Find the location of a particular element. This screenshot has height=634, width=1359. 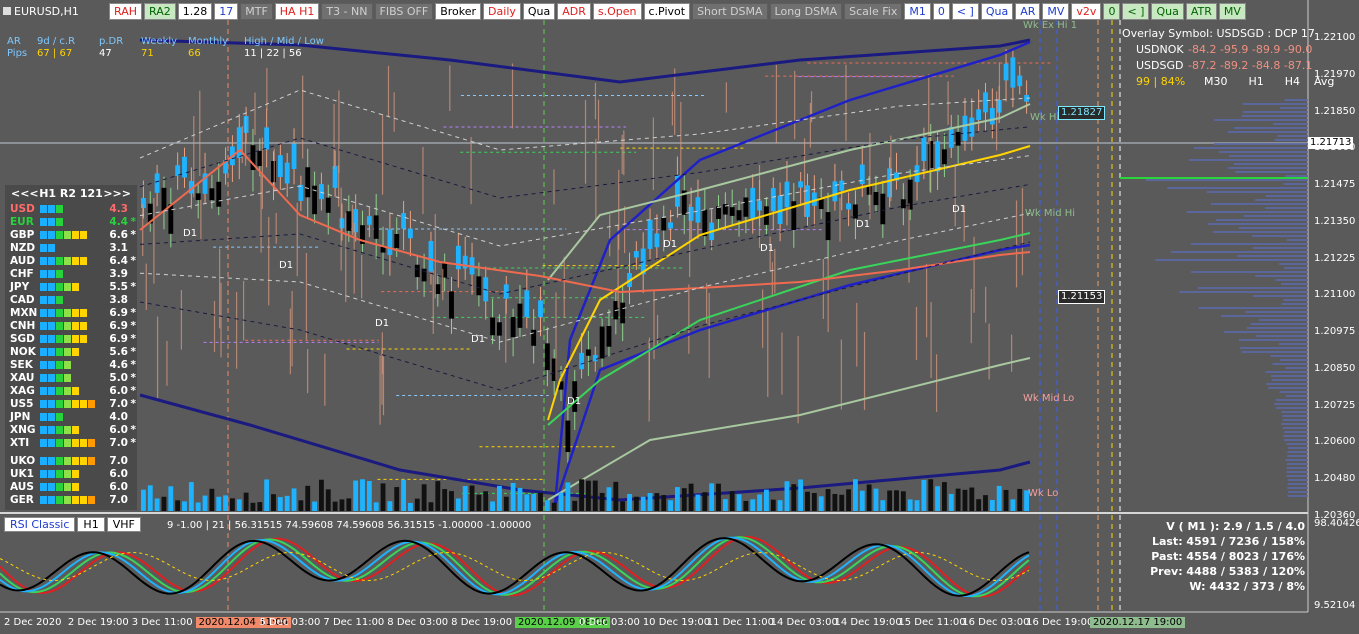

toolbar-button: Scale Fix is located at coordinates (873, 11).